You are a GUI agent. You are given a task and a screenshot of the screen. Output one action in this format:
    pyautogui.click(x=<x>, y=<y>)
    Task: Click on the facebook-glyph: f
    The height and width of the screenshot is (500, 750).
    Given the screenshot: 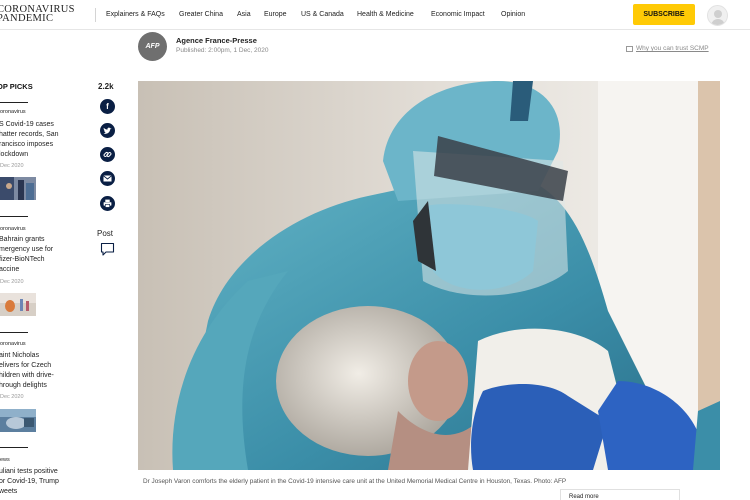 What is the action you would take?
    pyautogui.click(x=107, y=106)
    